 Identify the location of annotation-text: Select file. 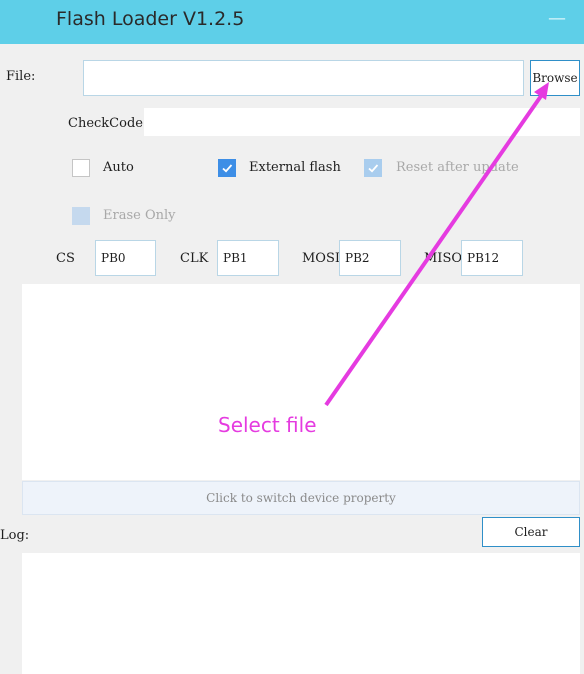
(267, 425).